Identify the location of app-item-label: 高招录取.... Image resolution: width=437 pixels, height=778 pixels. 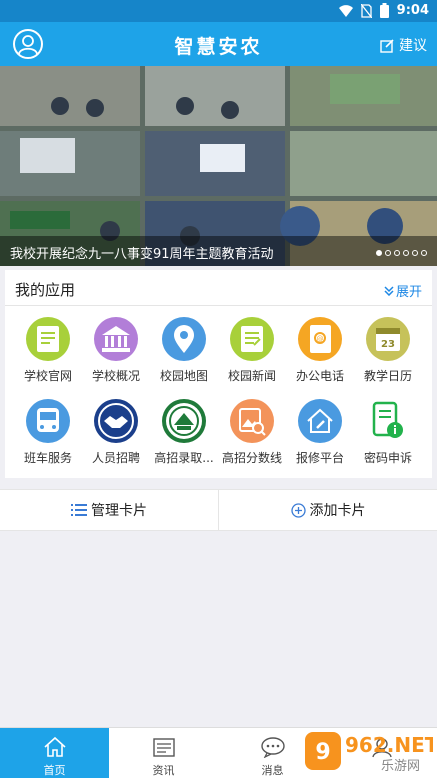
(184, 458).